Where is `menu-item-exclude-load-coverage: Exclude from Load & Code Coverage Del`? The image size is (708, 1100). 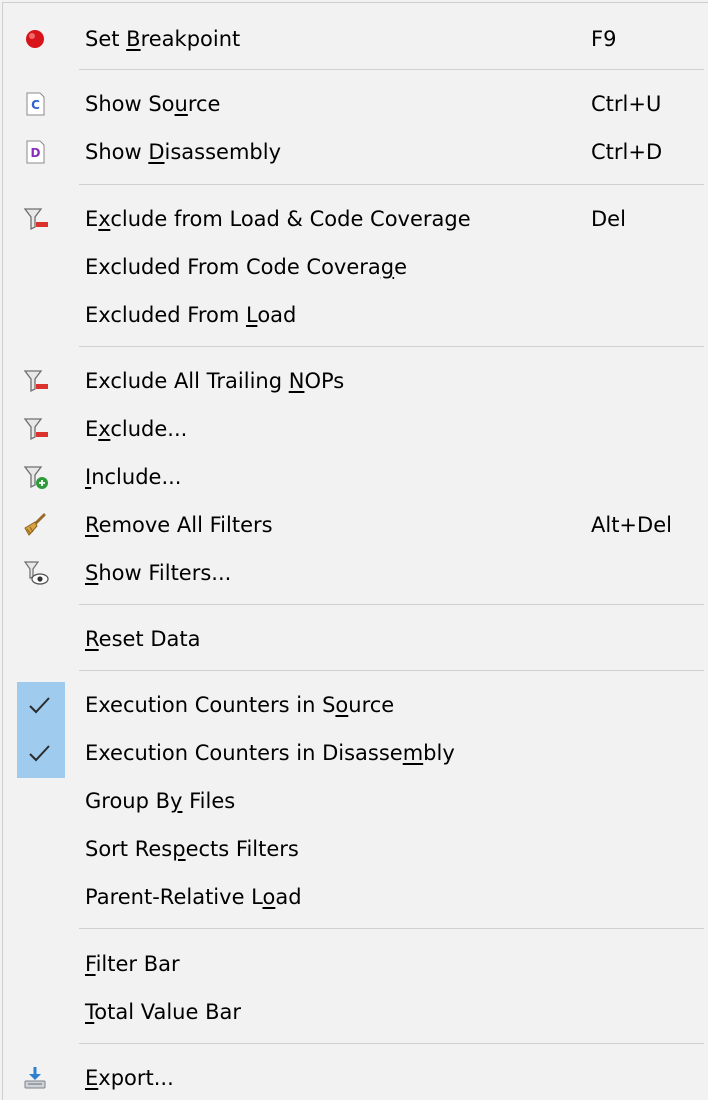
menu-item-exclude-load-coverage: Exclude from Load & Code Coverage Del is located at coordinates (355, 219).